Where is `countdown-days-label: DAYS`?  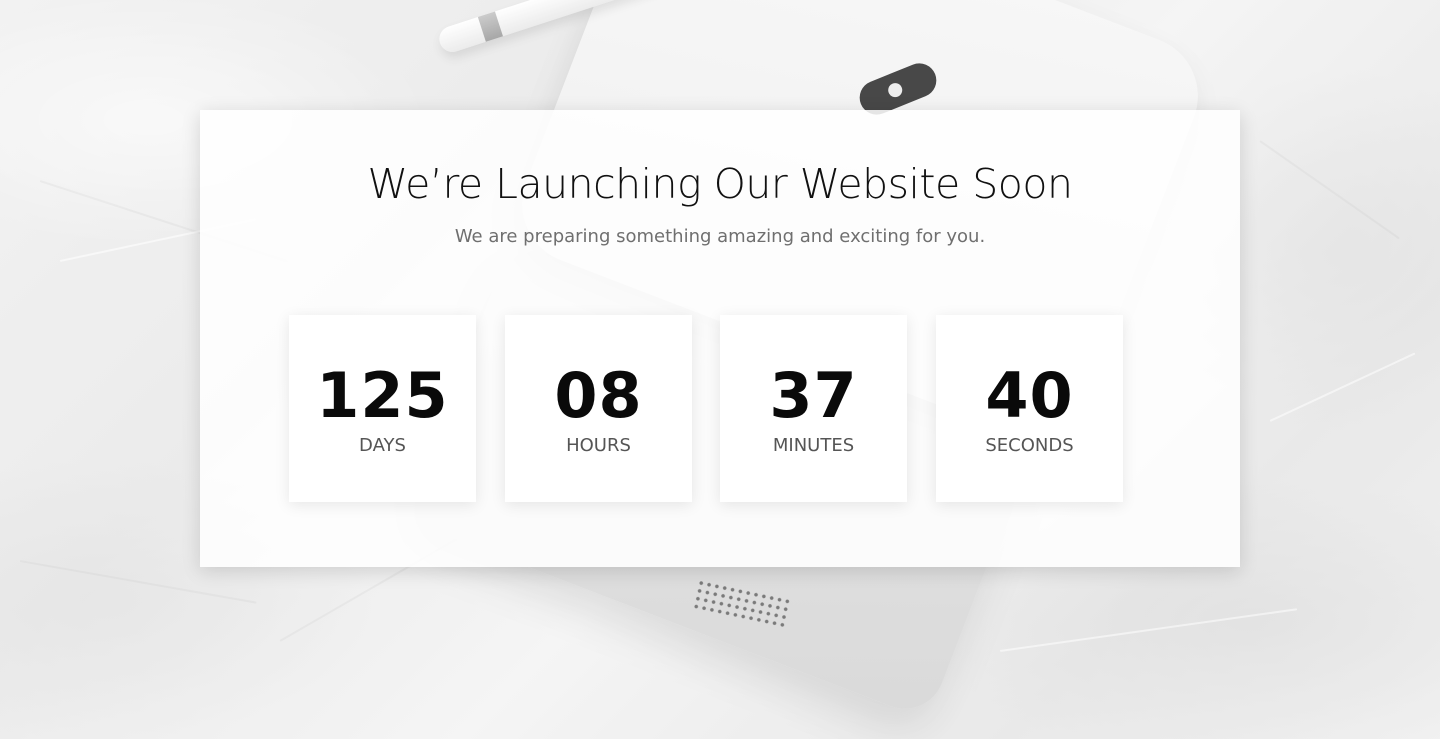
countdown-days-label: DAYS is located at coordinates (382, 445).